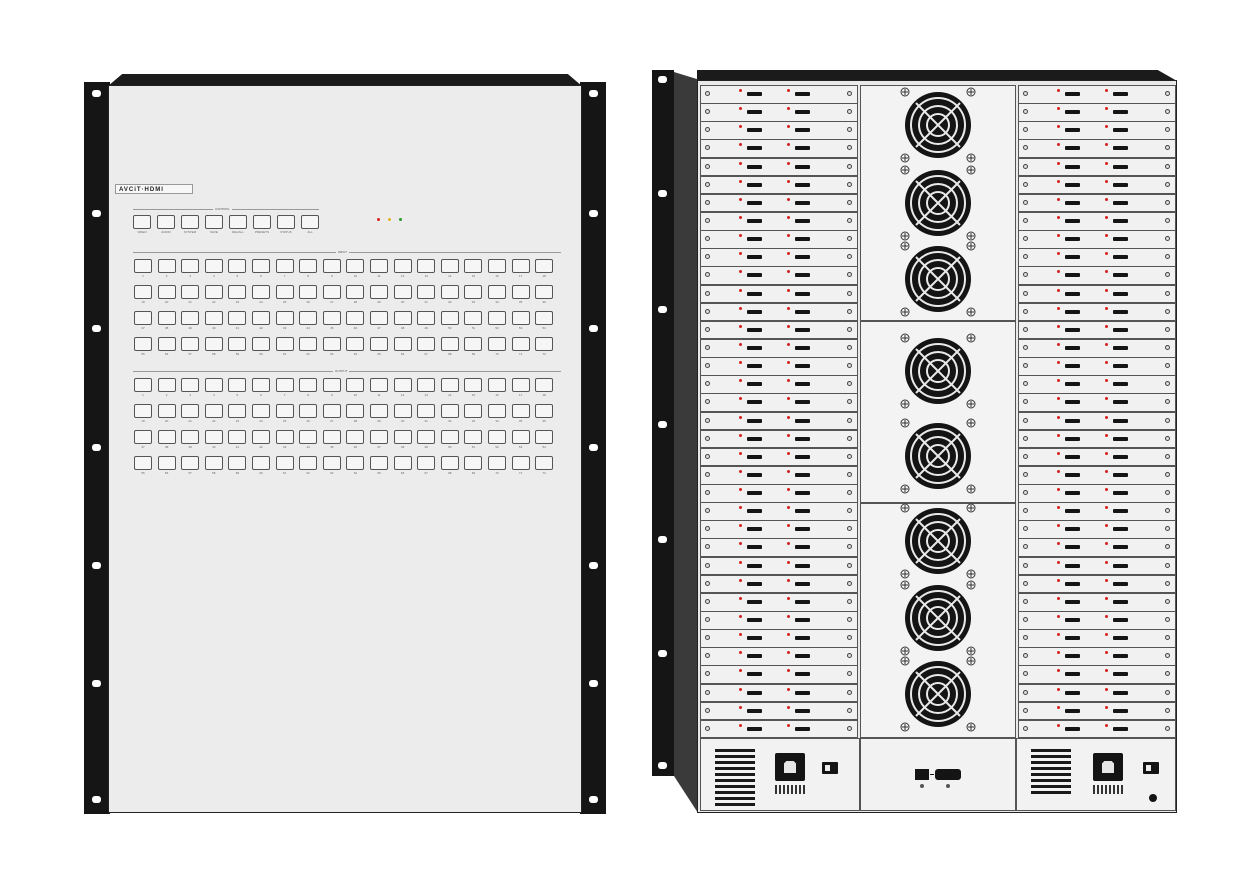 The width and height of the screenshot is (1240, 888). What do you see at coordinates (1096, 774) in the screenshot?
I see `power-section-right` at bounding box center [1096, 774].